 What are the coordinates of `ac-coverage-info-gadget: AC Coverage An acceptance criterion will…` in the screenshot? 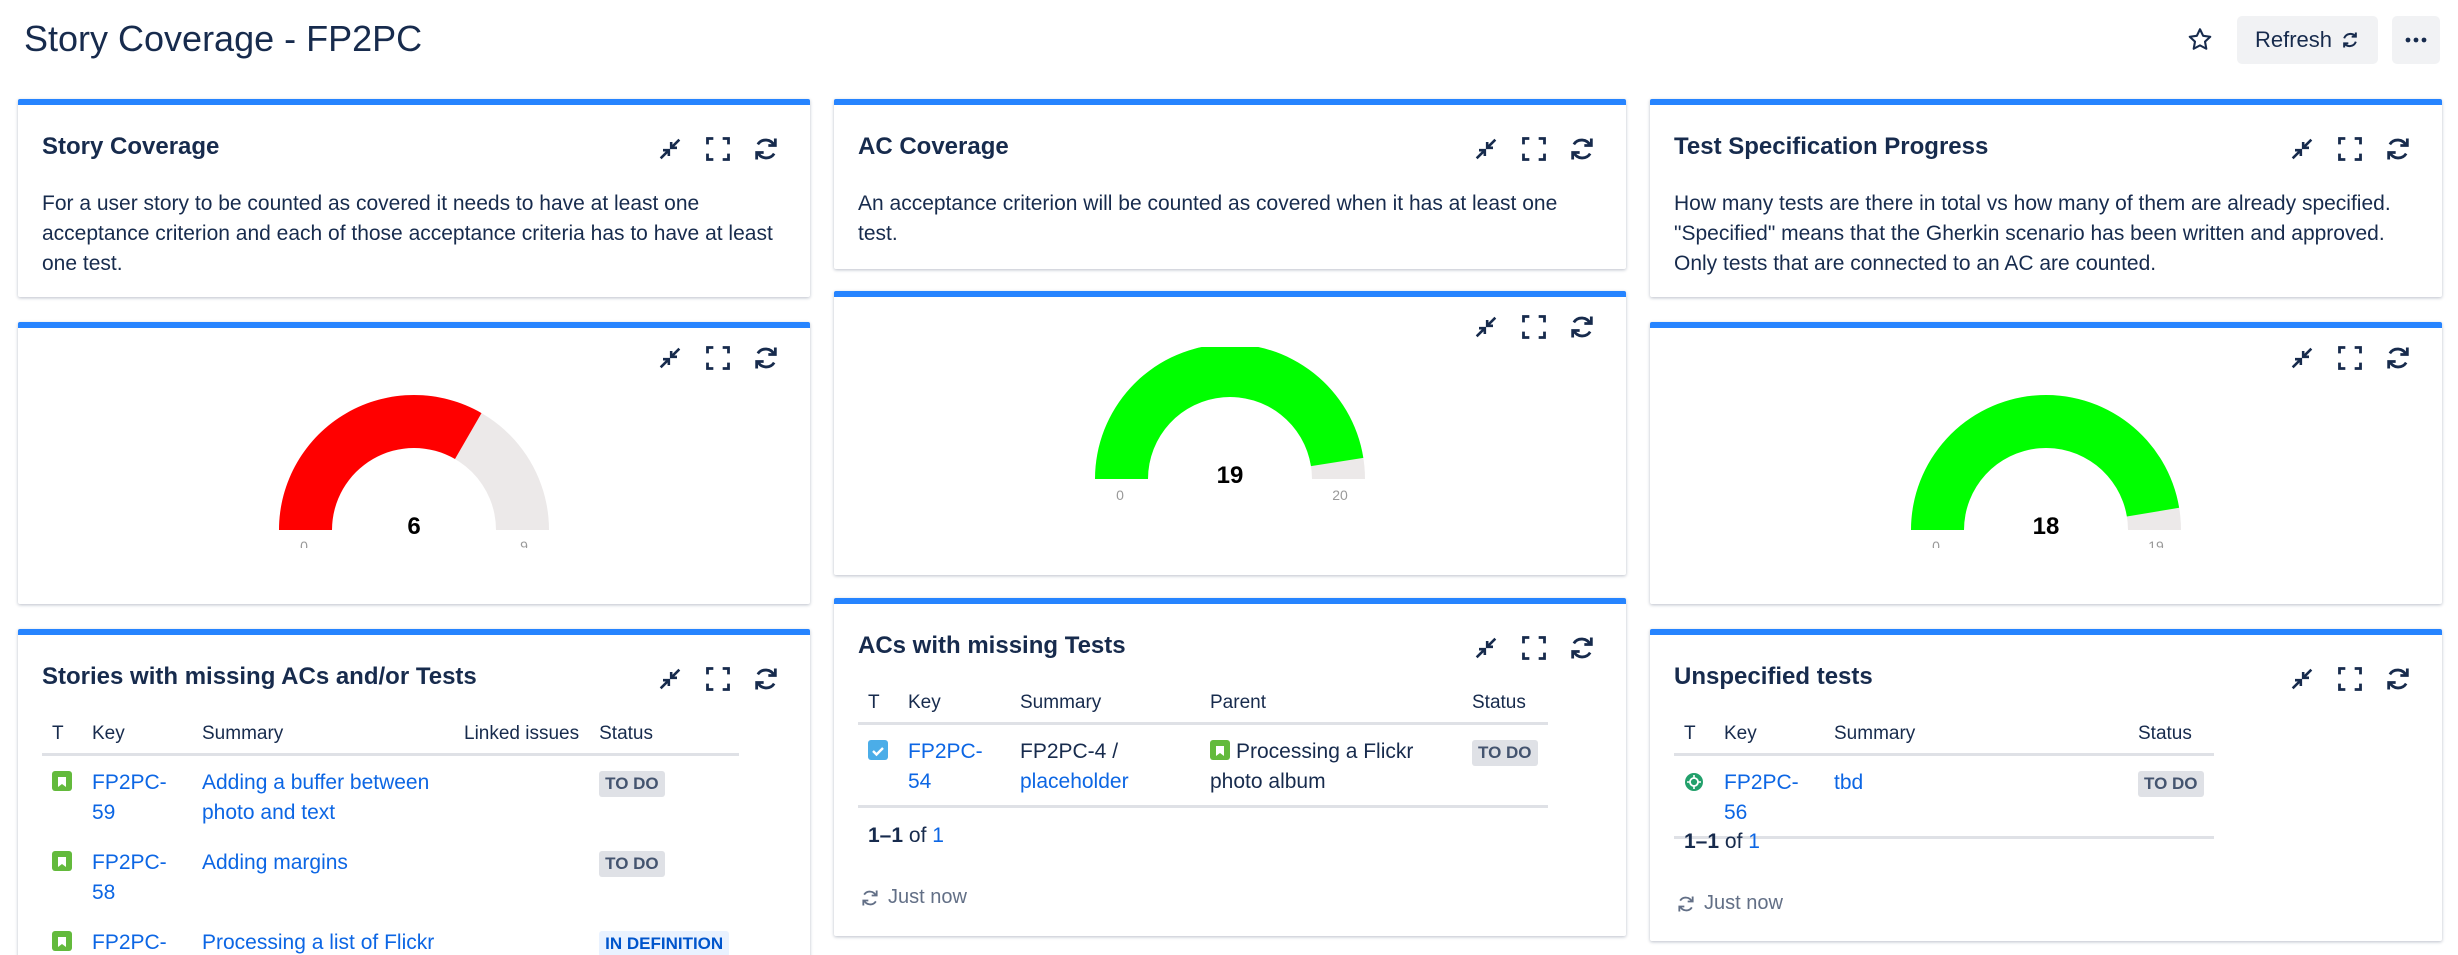 It's located at (1230, 184).